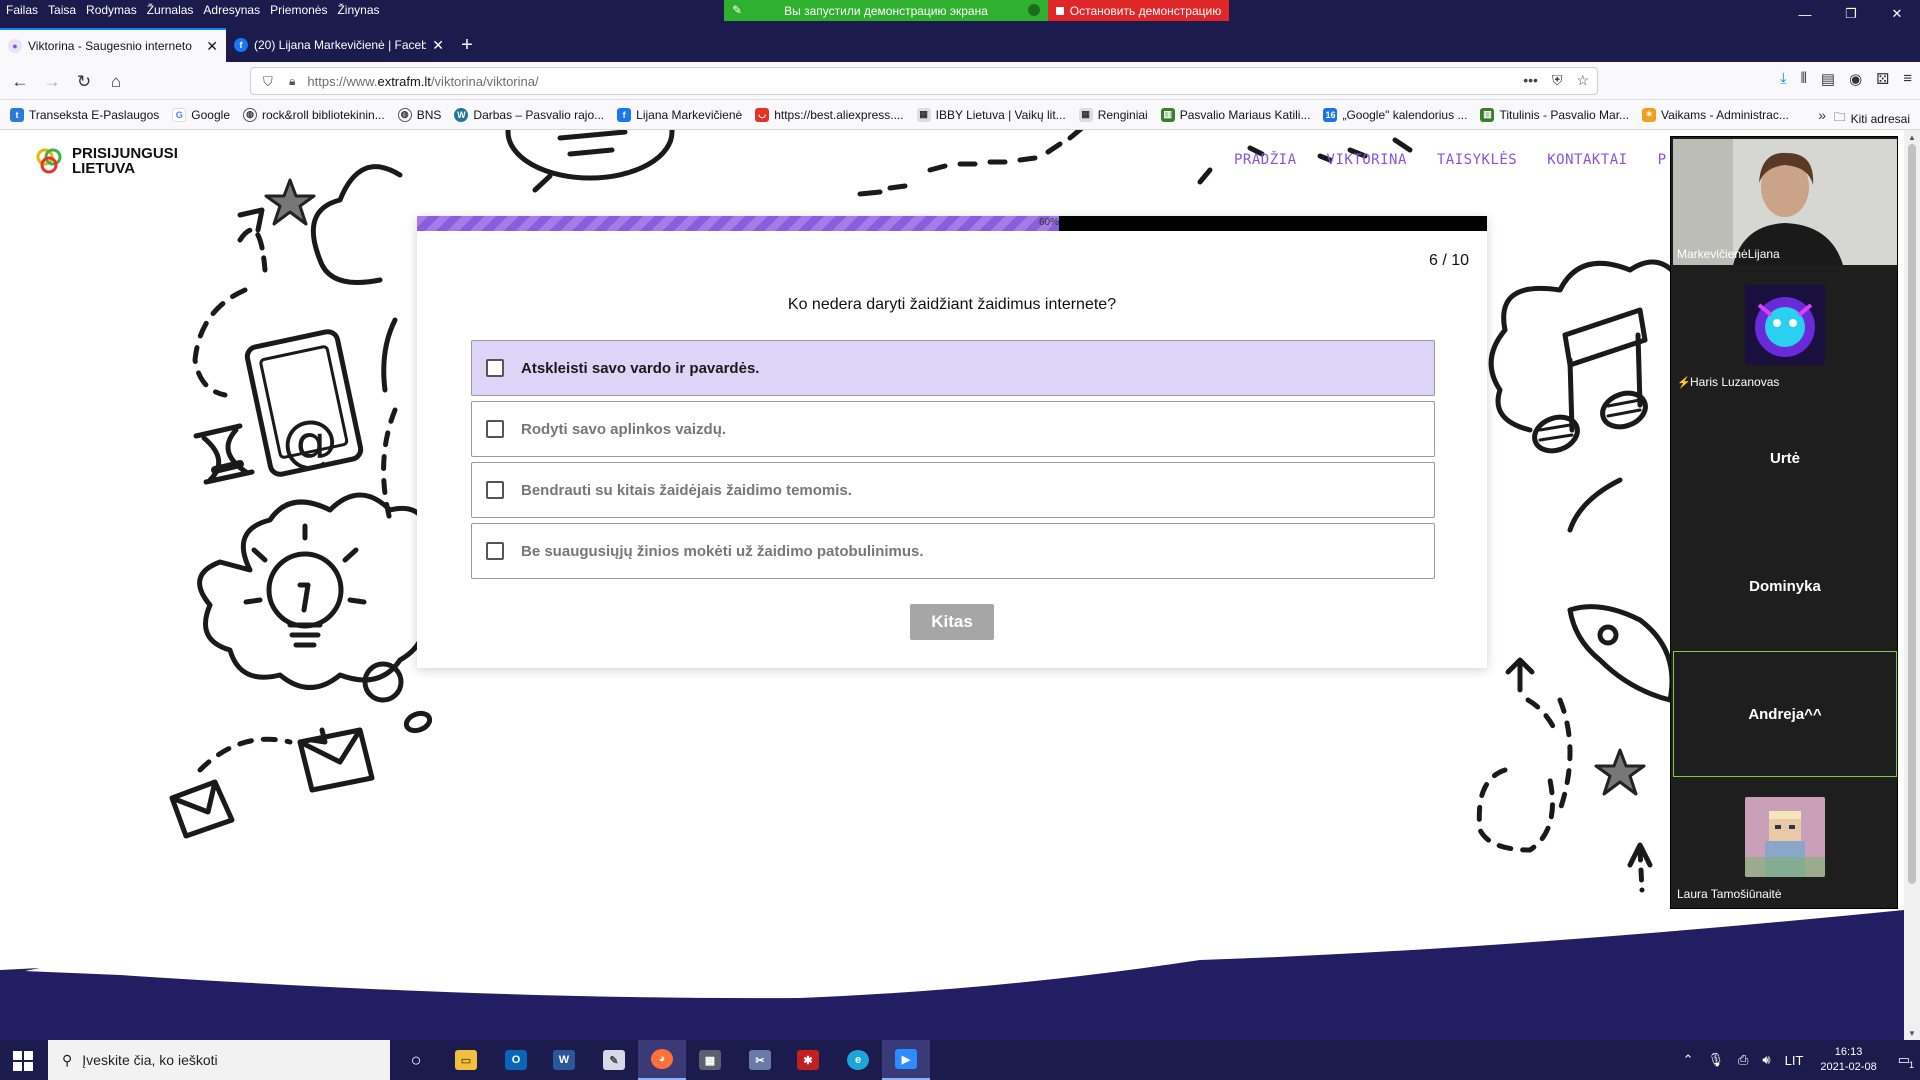 The height and width of the screenshot is (1080, 1920). Describe the element at coordinates (23, 1061) in the screenshot. I see `windows-start-icon` at that location.